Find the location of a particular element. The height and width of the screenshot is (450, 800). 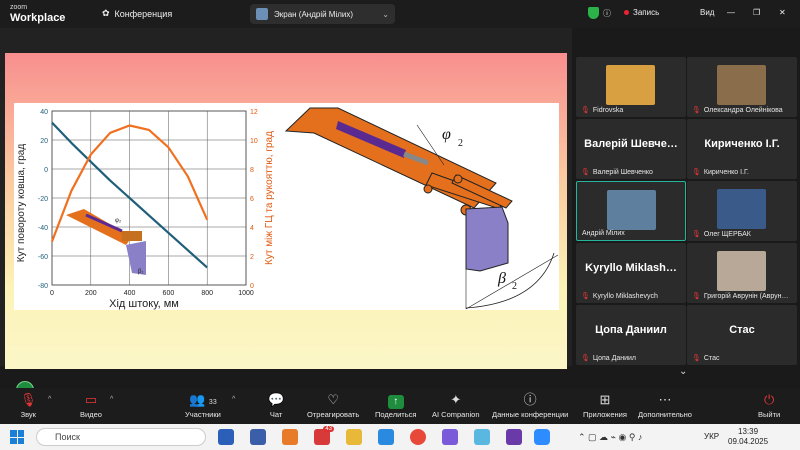

leave-button: ⏻ Выйти is located at coordinates (769, 404).